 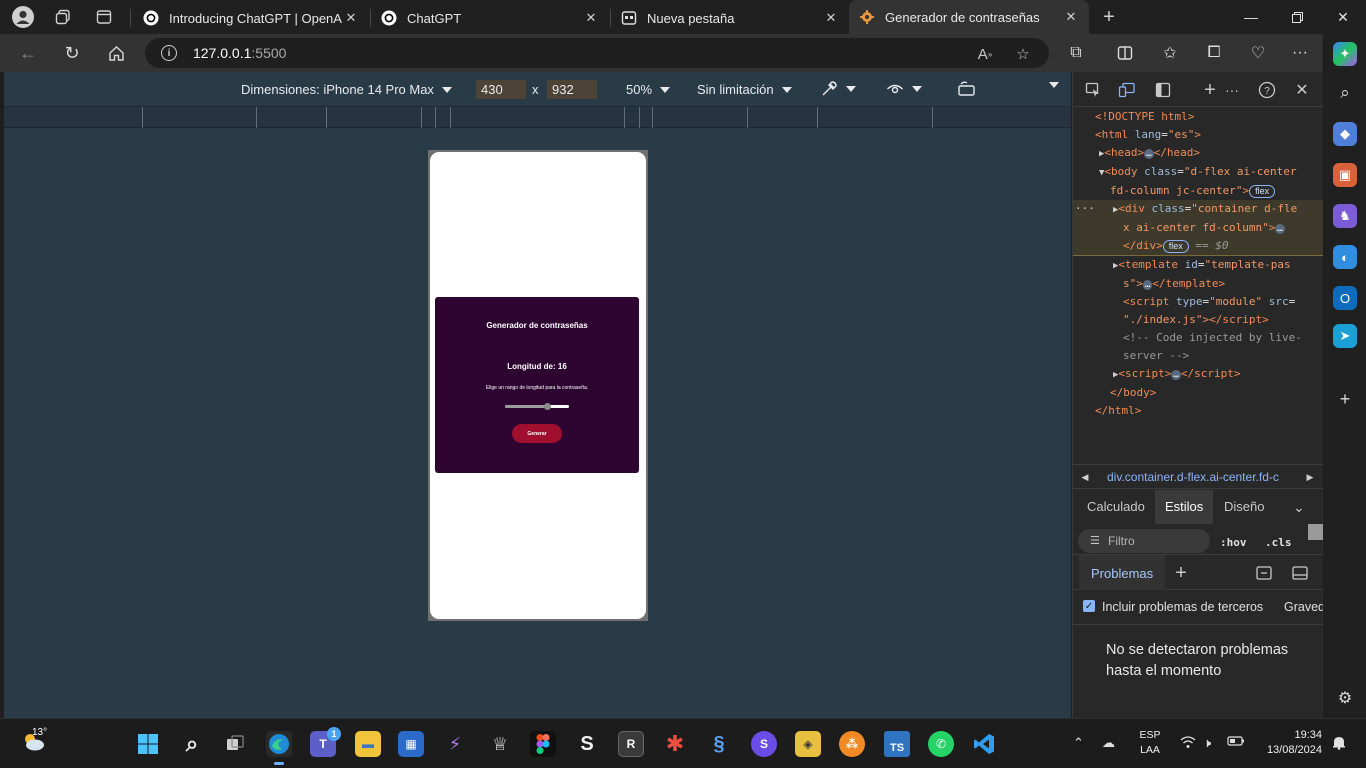 What do you see at coordinates (838, 89) in the screenshot?
I see `eyedropper-button` at bounding box center [838, 89].